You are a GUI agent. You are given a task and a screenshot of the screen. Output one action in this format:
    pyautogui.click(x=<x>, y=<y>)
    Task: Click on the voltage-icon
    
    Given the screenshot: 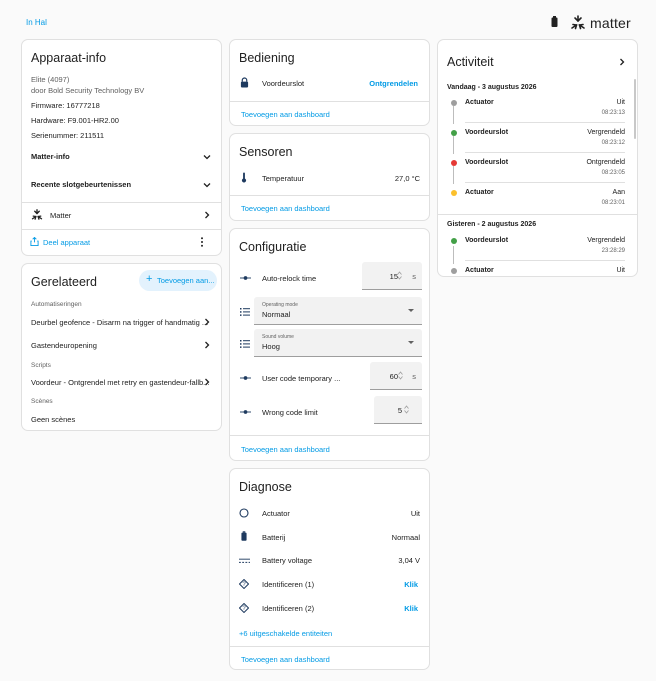 What is the action you would take?
    pyautogui.click(x=244, y=560)
    